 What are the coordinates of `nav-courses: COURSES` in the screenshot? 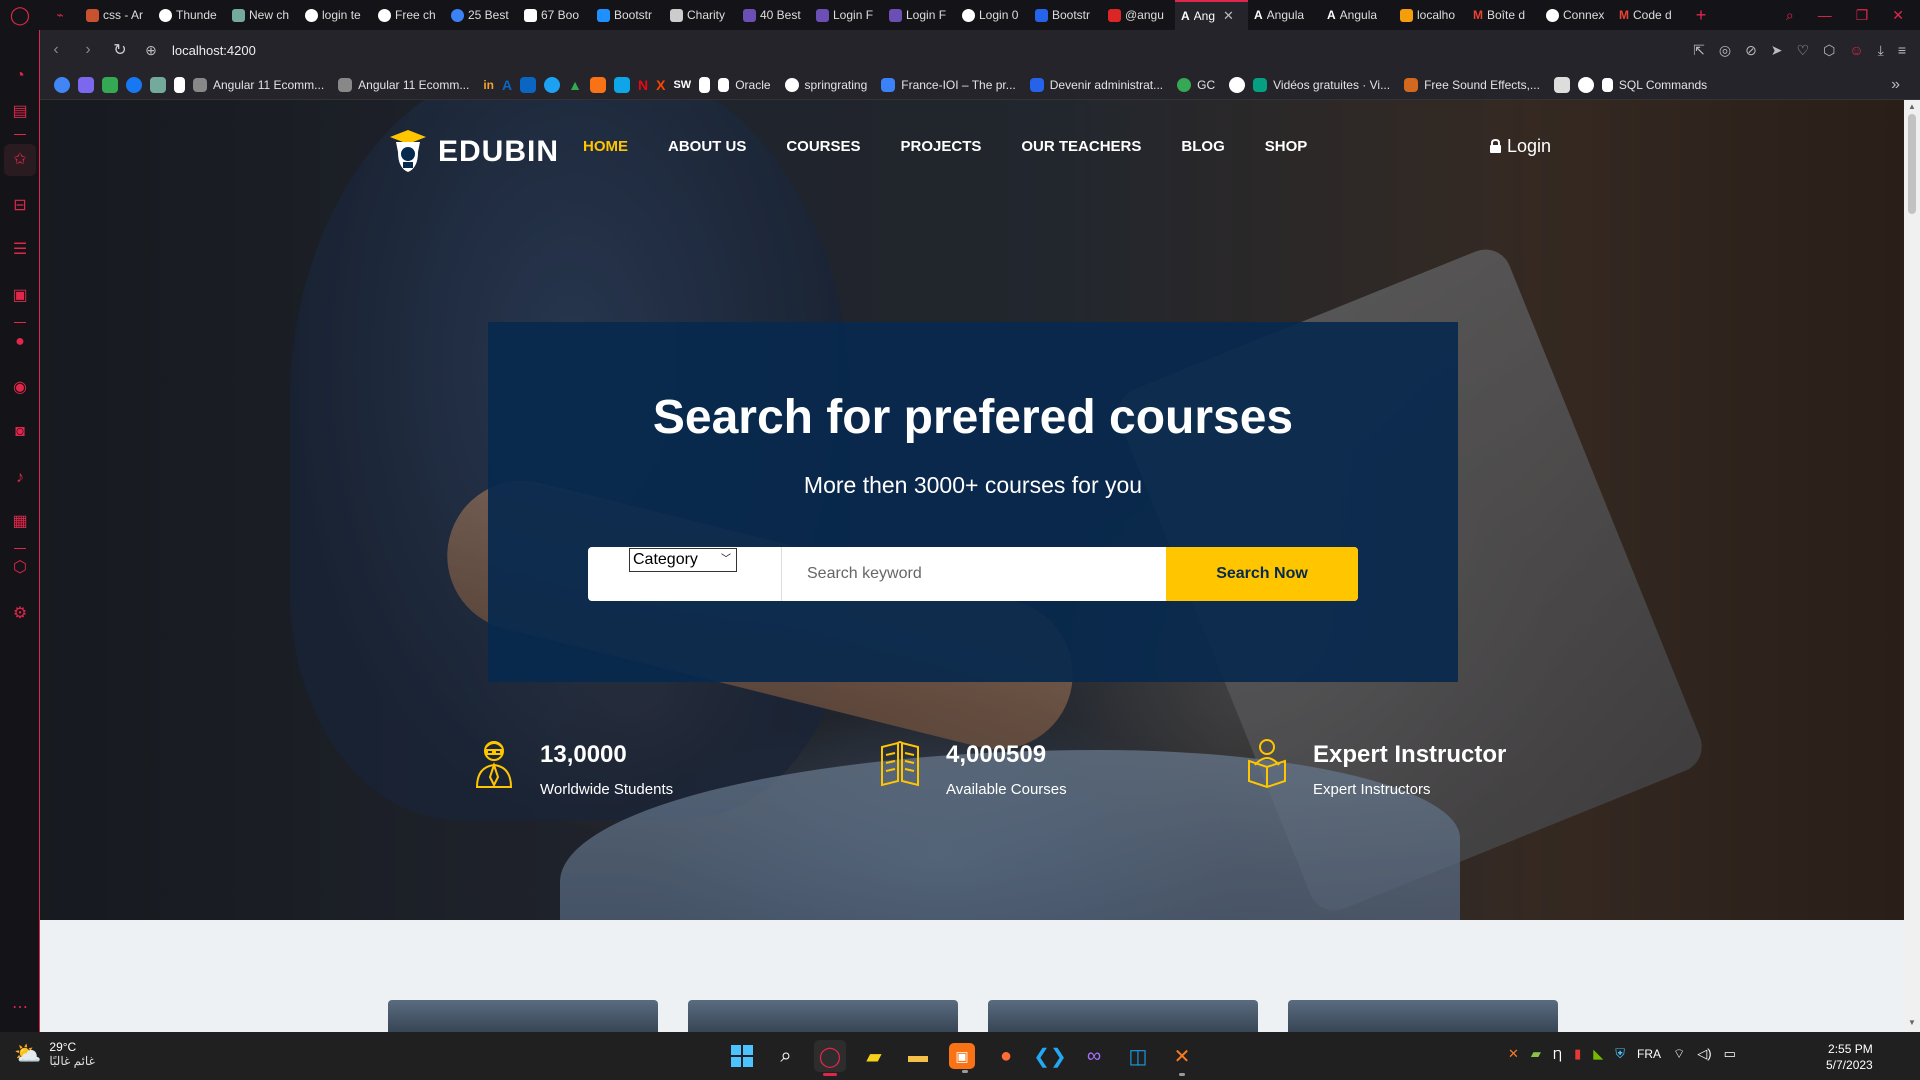 It's located at (823, 146).